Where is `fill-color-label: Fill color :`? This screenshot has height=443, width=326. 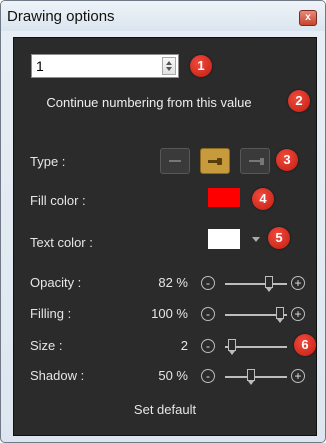
fill-color-label: Fill color : is located at coordinates (58, 200).